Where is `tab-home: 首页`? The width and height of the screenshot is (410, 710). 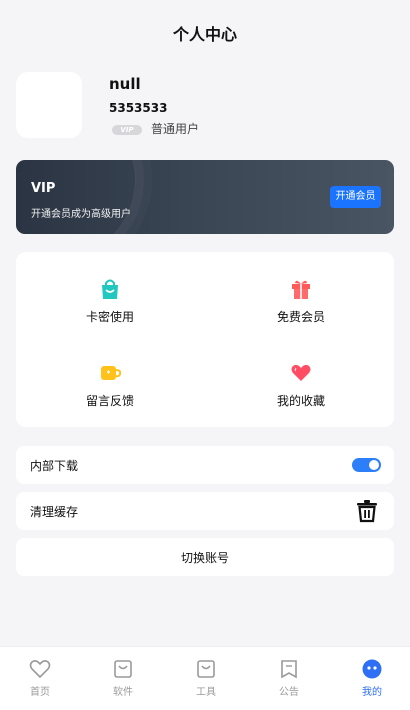
tab-home: 首页 is located at coordinates (40, 678).